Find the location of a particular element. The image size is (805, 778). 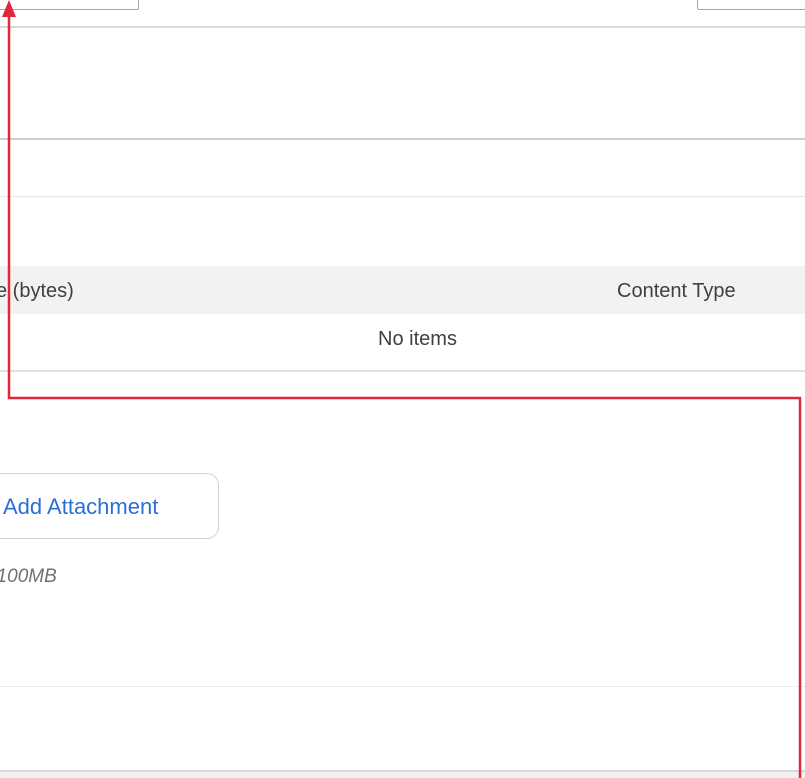

add-attachment-button: Add Attachment is located at coordinates (109, 506).